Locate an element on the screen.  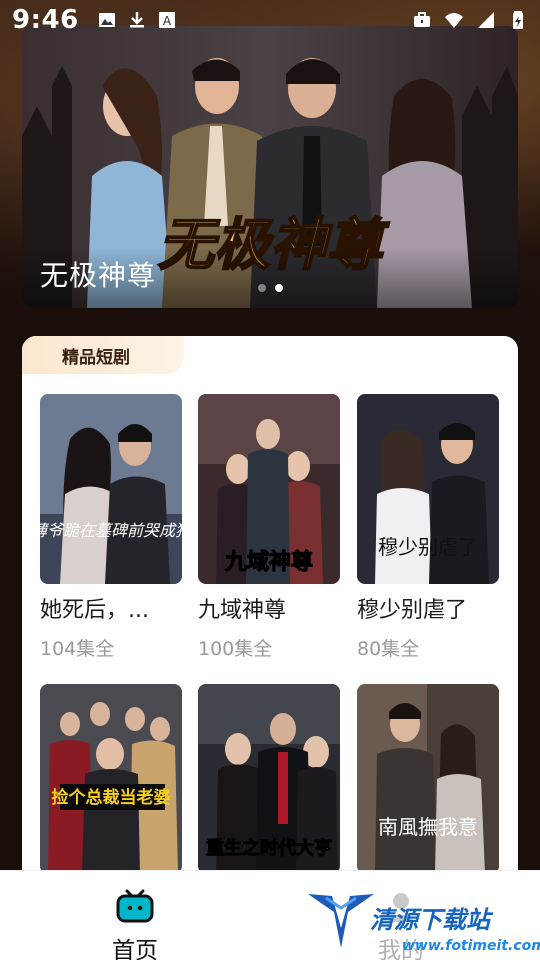
drama-poster-text: 重生之时代大亨 is located at coordinates (269, 848).